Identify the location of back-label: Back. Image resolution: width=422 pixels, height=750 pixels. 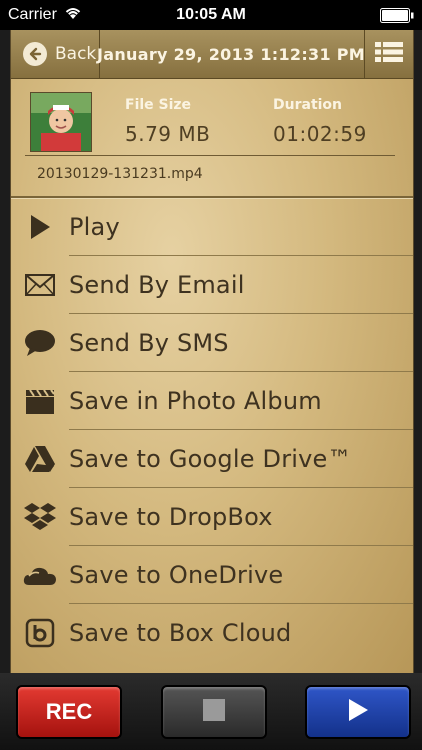
(76, 54).